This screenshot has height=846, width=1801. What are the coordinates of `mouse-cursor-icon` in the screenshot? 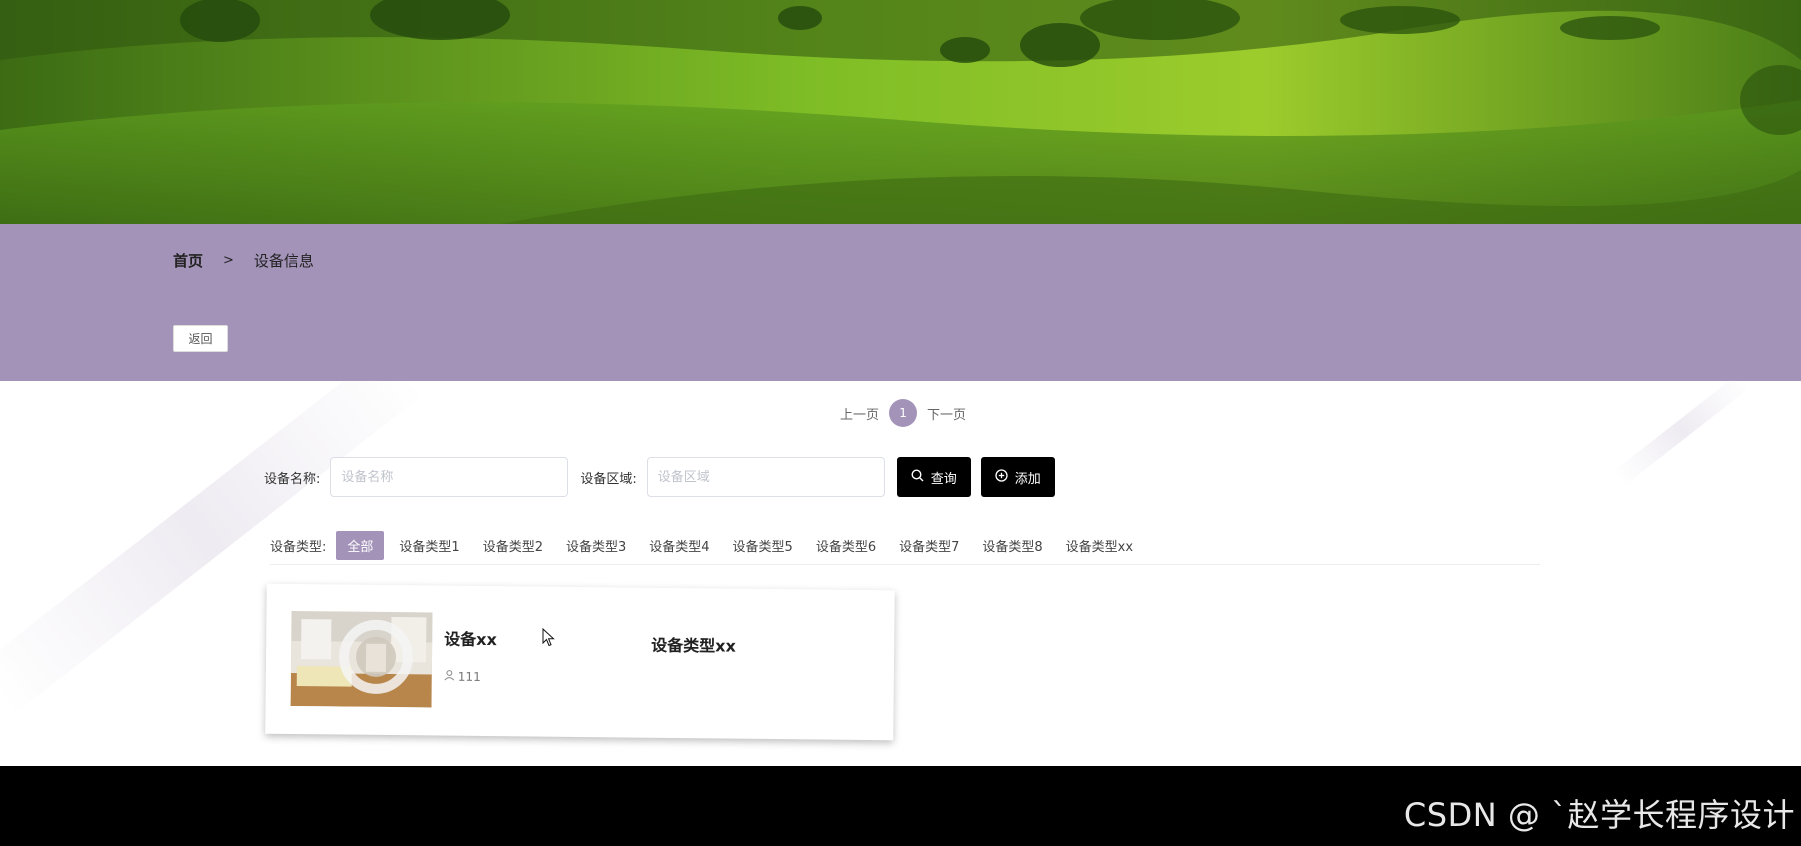 It's located at (549, 640).